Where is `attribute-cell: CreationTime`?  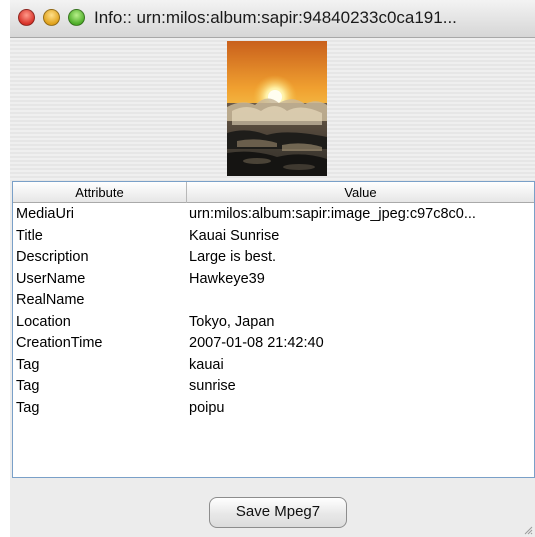 attribute-cell: CreationTime is located at coordinates (59, 343).